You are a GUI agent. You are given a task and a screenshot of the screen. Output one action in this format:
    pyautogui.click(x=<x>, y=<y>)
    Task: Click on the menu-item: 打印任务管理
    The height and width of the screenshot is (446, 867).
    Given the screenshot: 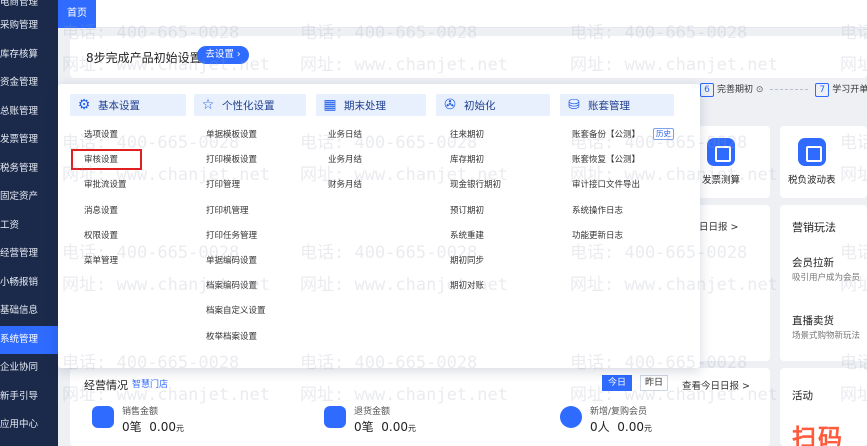 What is the action you would take?
    pyautogui.click(x=231, y=235)
    